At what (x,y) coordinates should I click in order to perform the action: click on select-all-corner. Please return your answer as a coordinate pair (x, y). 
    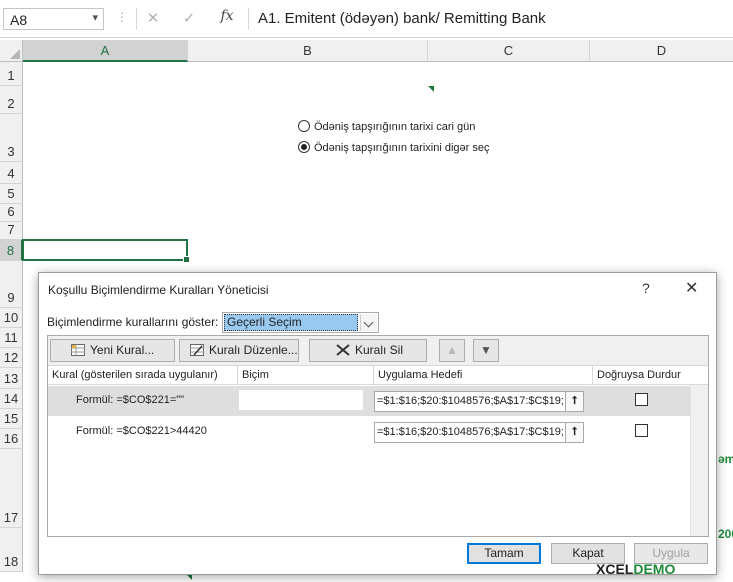
    Looking at the image, I should click on (11, 51).